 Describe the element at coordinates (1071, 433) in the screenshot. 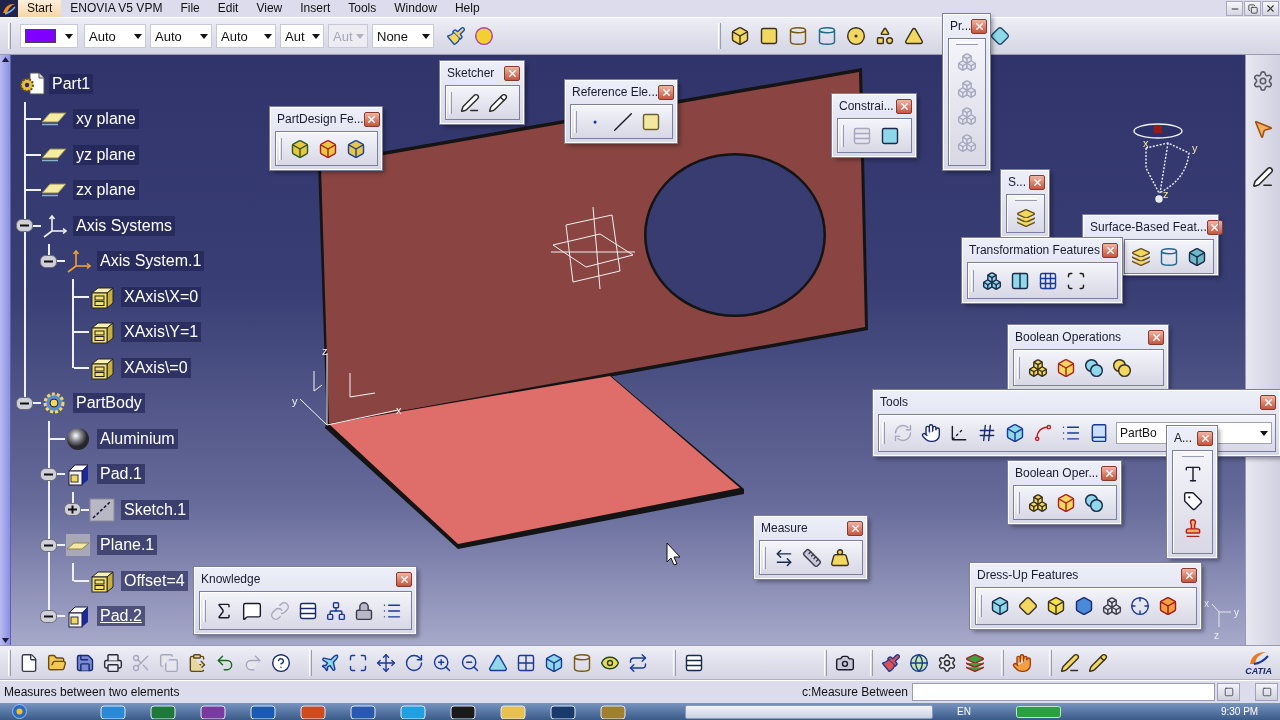

I see `list-icon` at that location.